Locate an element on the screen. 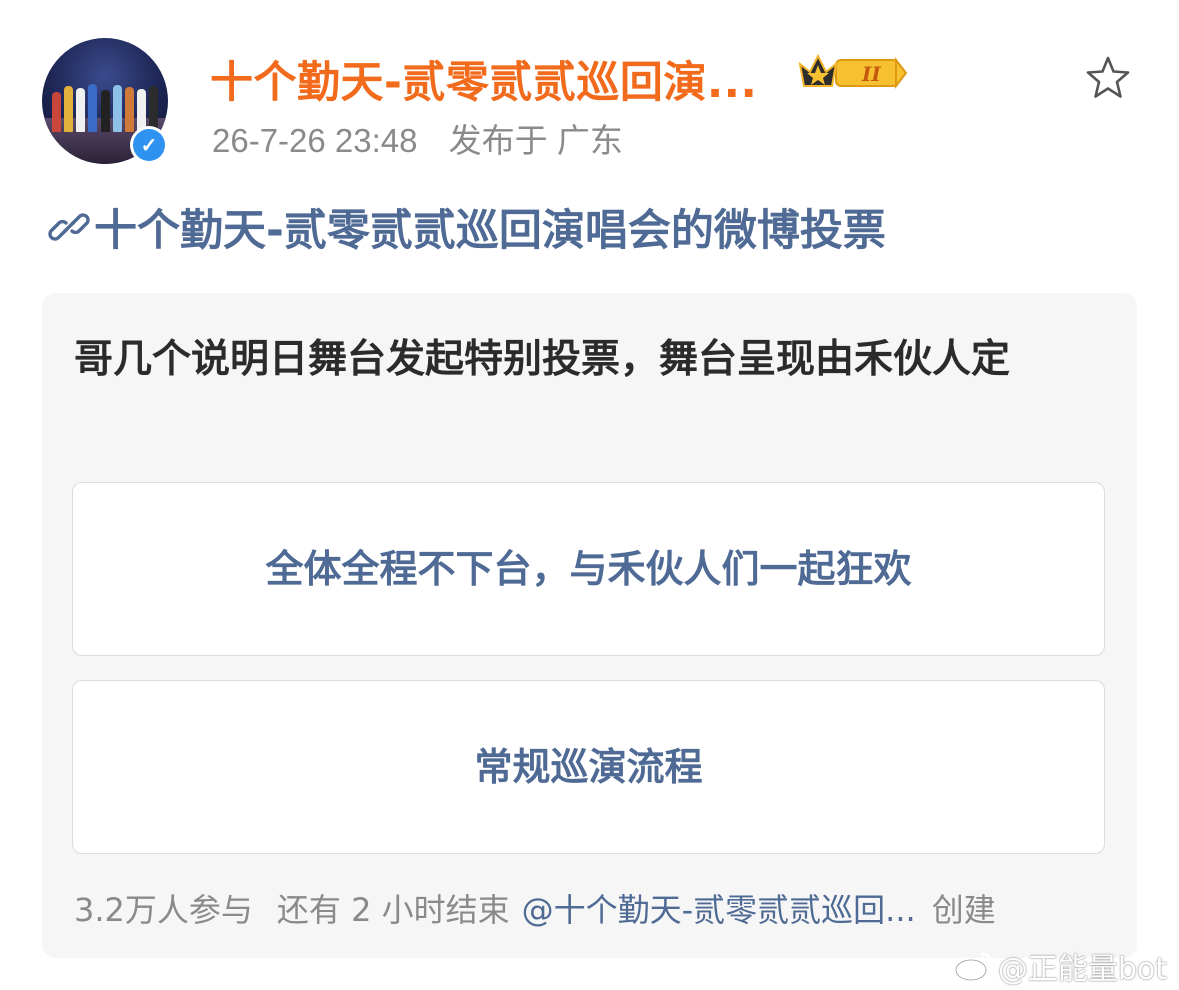 This screenshot has width=1179, height=990. favorite-star-icon is located at coordinates (1108, 78).